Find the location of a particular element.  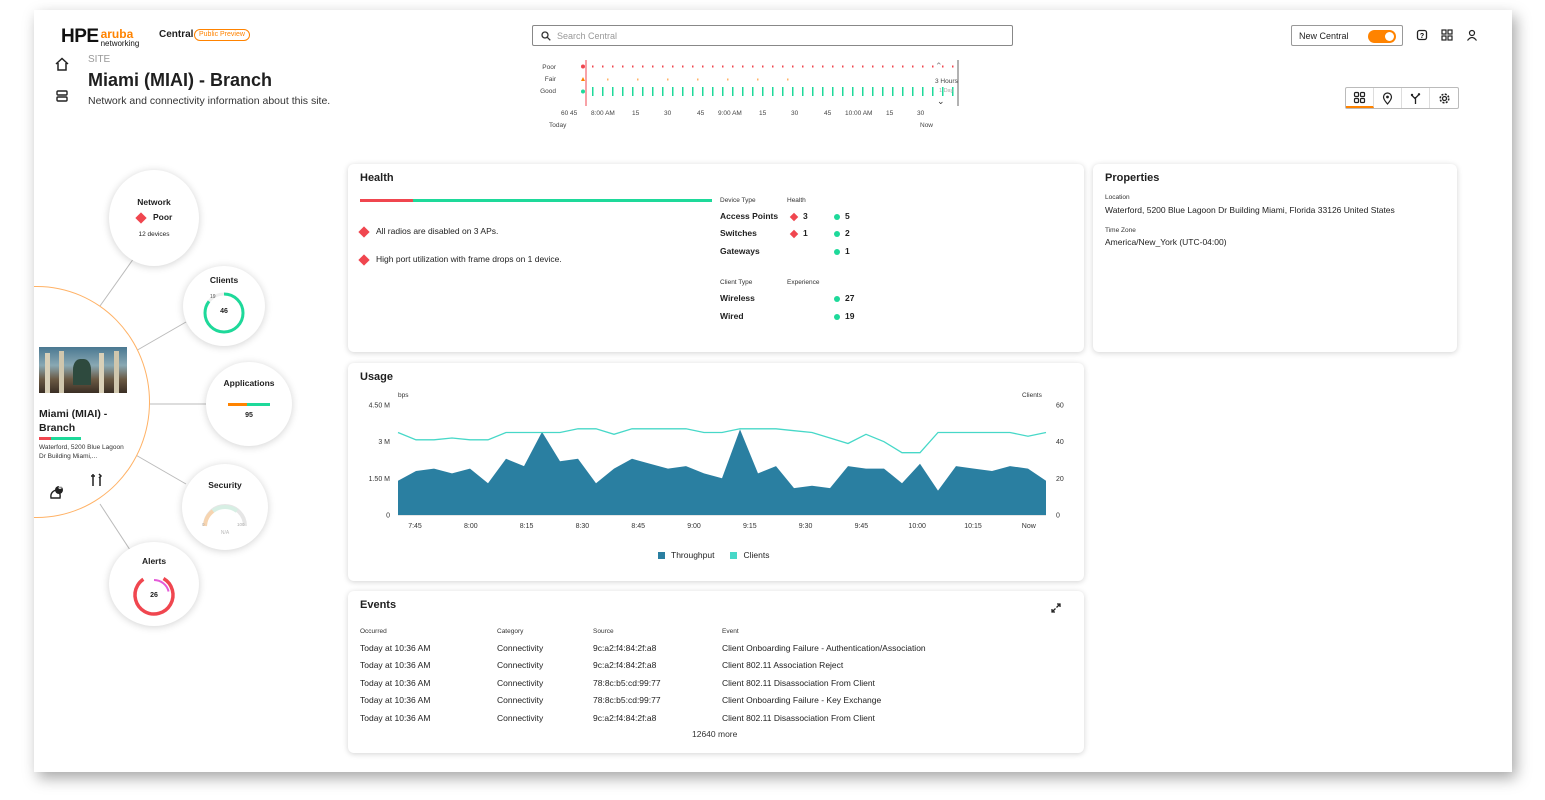

timezone-value: America/New_York (UTC-04:00) is located at coordinates (1166, 242).